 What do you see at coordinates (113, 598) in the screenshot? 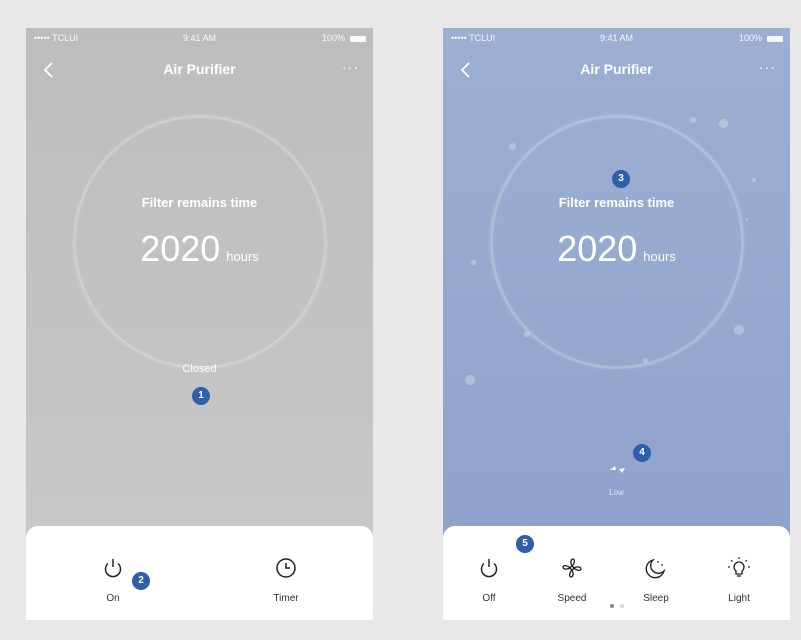
I see `power-on-label: On` at bounding box center [113, 598].